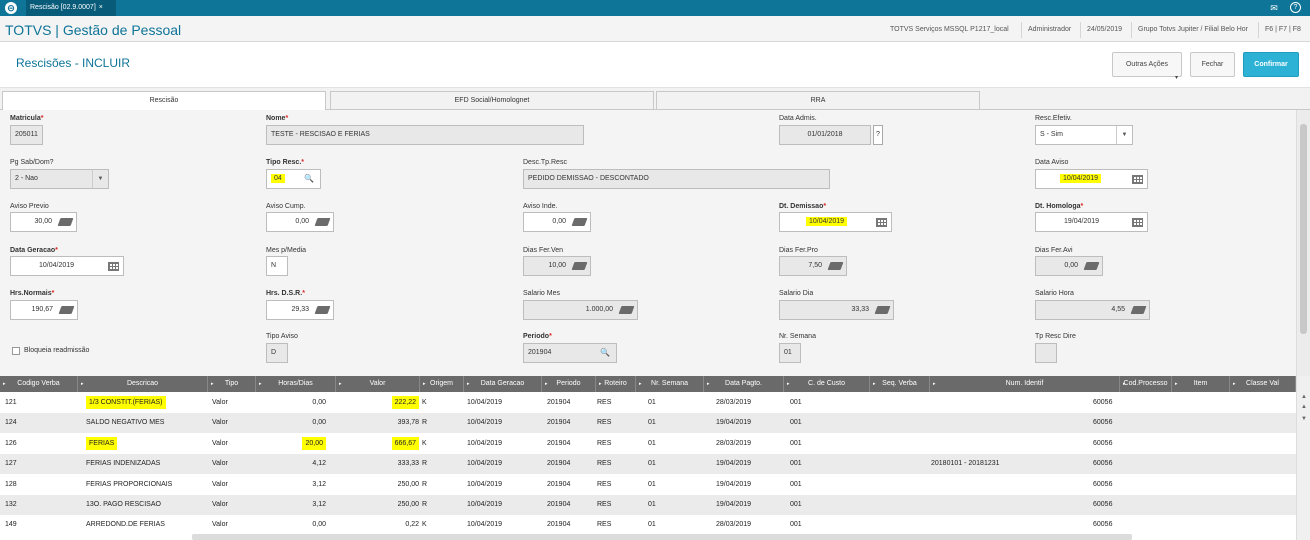  Describe the element at coordinates (744, 384) in the screenshot. I see `column-header: ▸ Data Pagto.` at that location.